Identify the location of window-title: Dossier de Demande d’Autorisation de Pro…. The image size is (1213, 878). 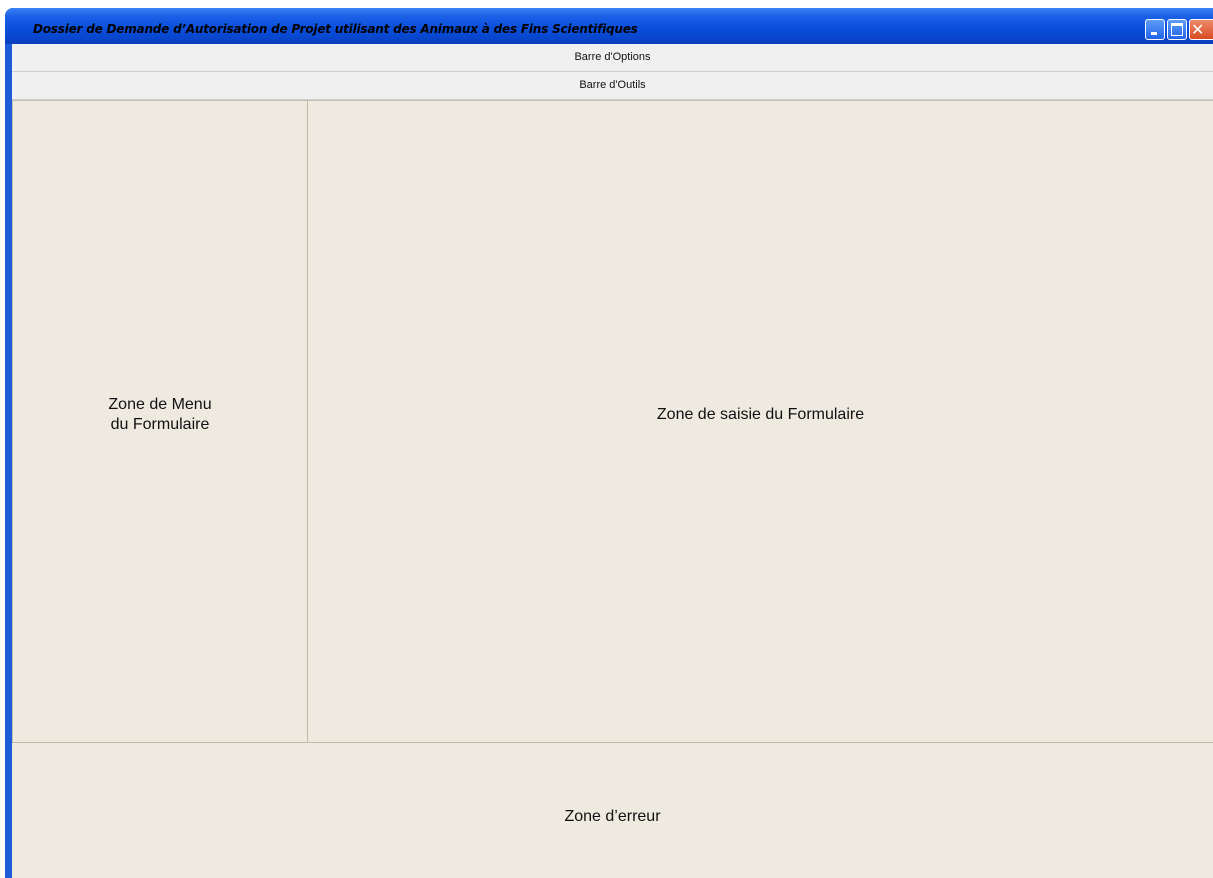
(335, 29).